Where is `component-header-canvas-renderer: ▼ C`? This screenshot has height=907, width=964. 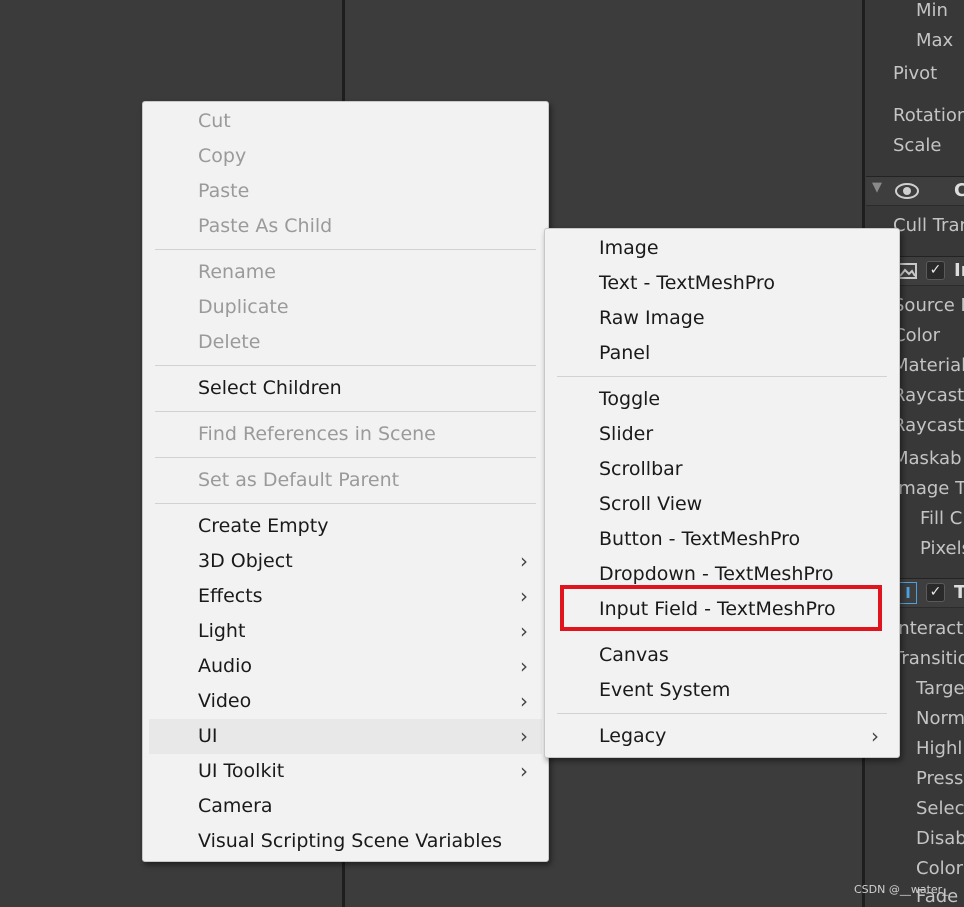
component-header-canvas-renderer: ▼ C is located at coordinates (915, 191).